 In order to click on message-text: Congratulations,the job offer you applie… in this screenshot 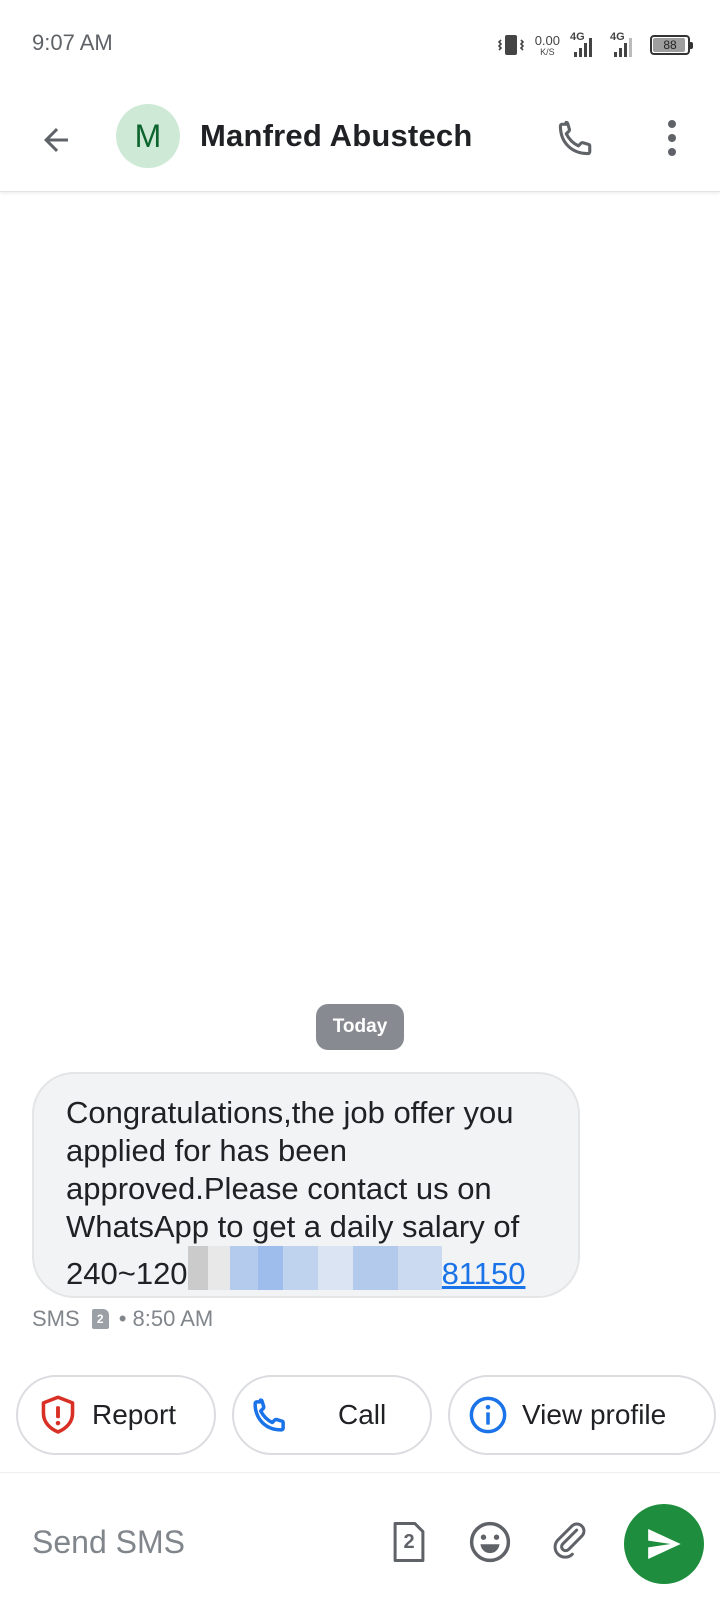, I will do `click(307, 1193)`.